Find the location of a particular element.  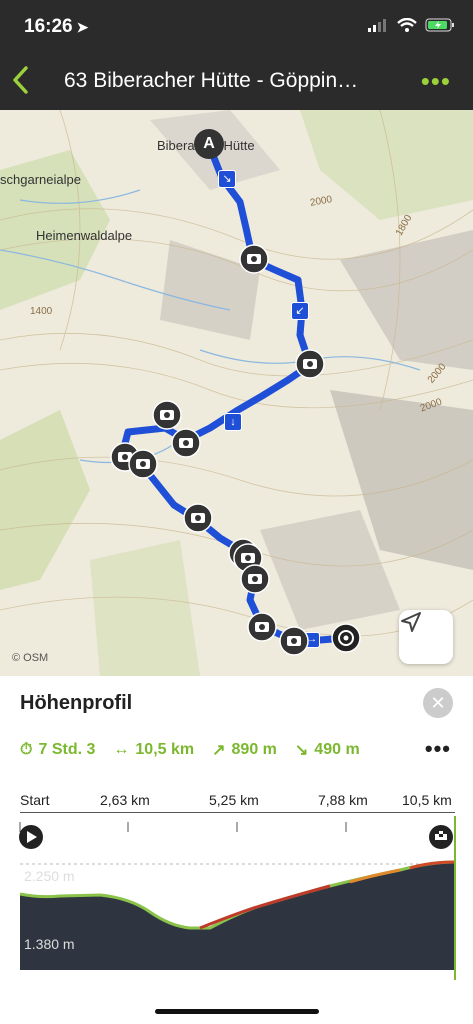

elevation-top-label: 2.250 m is located at coordinates (49, 876).